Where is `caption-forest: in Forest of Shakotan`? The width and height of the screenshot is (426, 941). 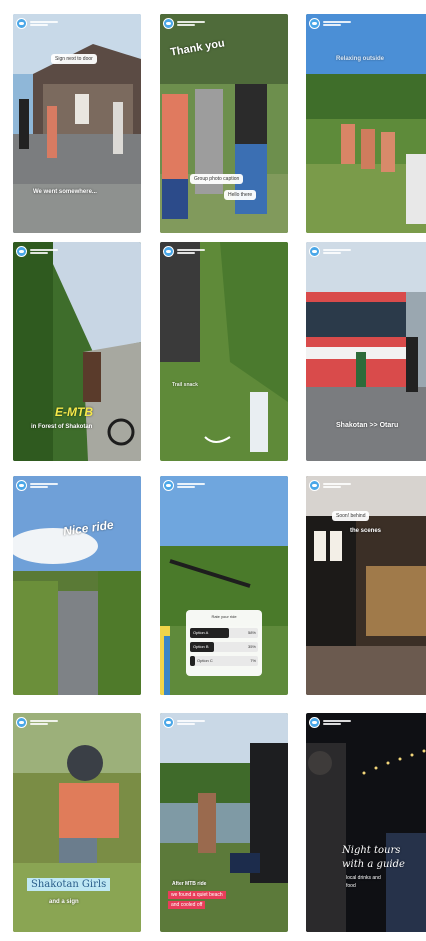
caption-forest: in Forest of Shakotan is located at coordinates (62, 427).